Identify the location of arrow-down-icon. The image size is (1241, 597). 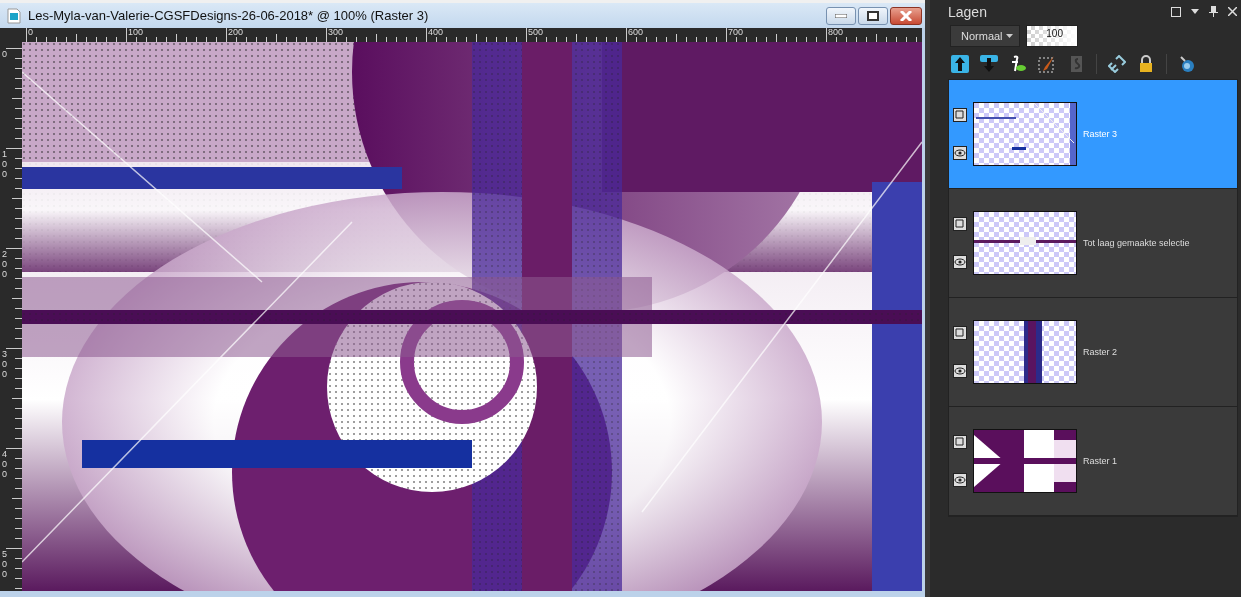
(989, 64).